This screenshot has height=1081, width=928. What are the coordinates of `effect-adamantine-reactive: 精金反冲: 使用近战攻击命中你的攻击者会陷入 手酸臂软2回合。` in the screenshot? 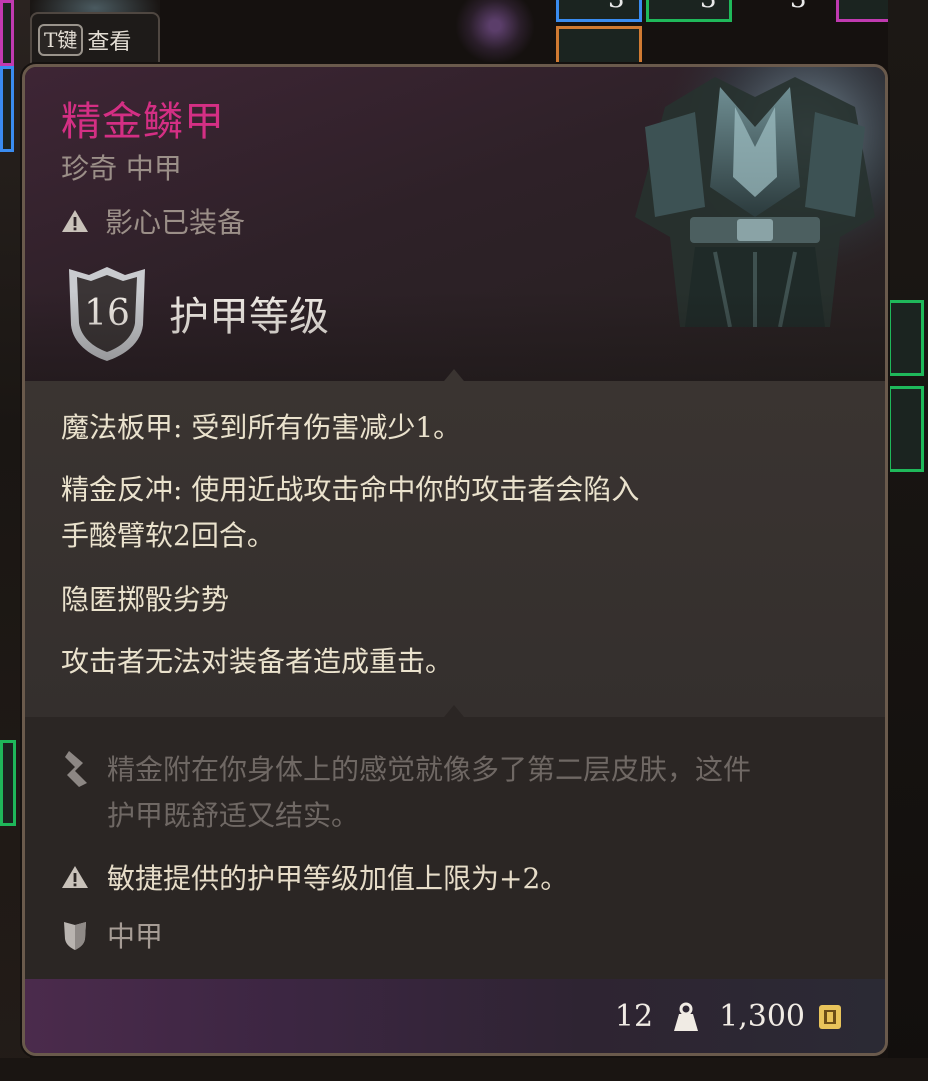 It's located at (350, 513).